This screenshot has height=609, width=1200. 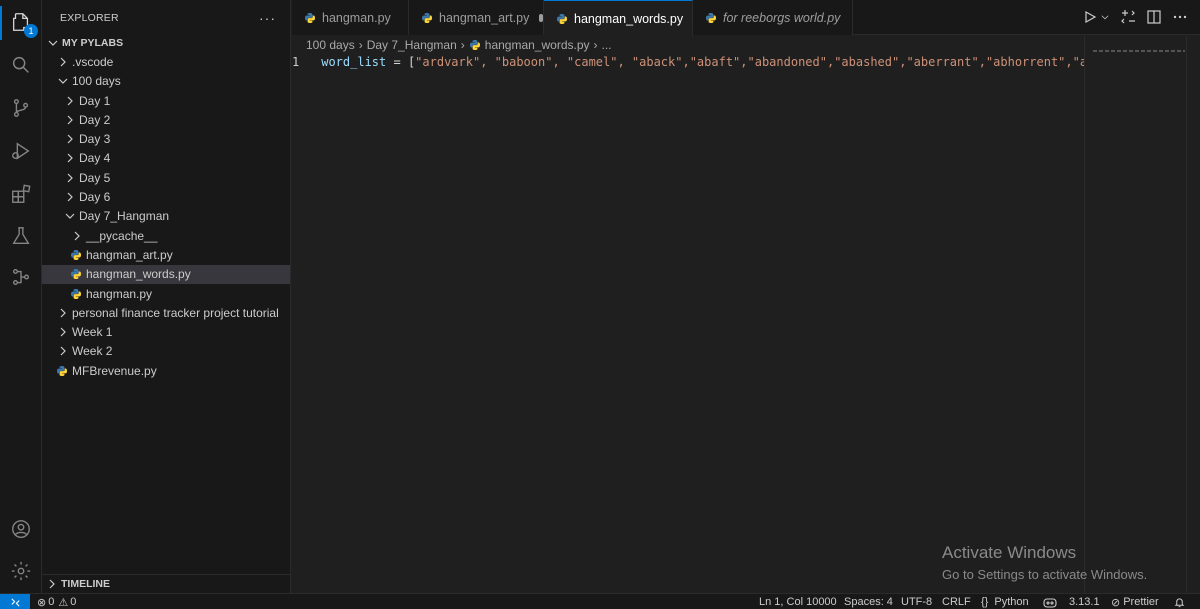 I want to click on tab-hangman: hangman.py, so click(x=350, y=17).